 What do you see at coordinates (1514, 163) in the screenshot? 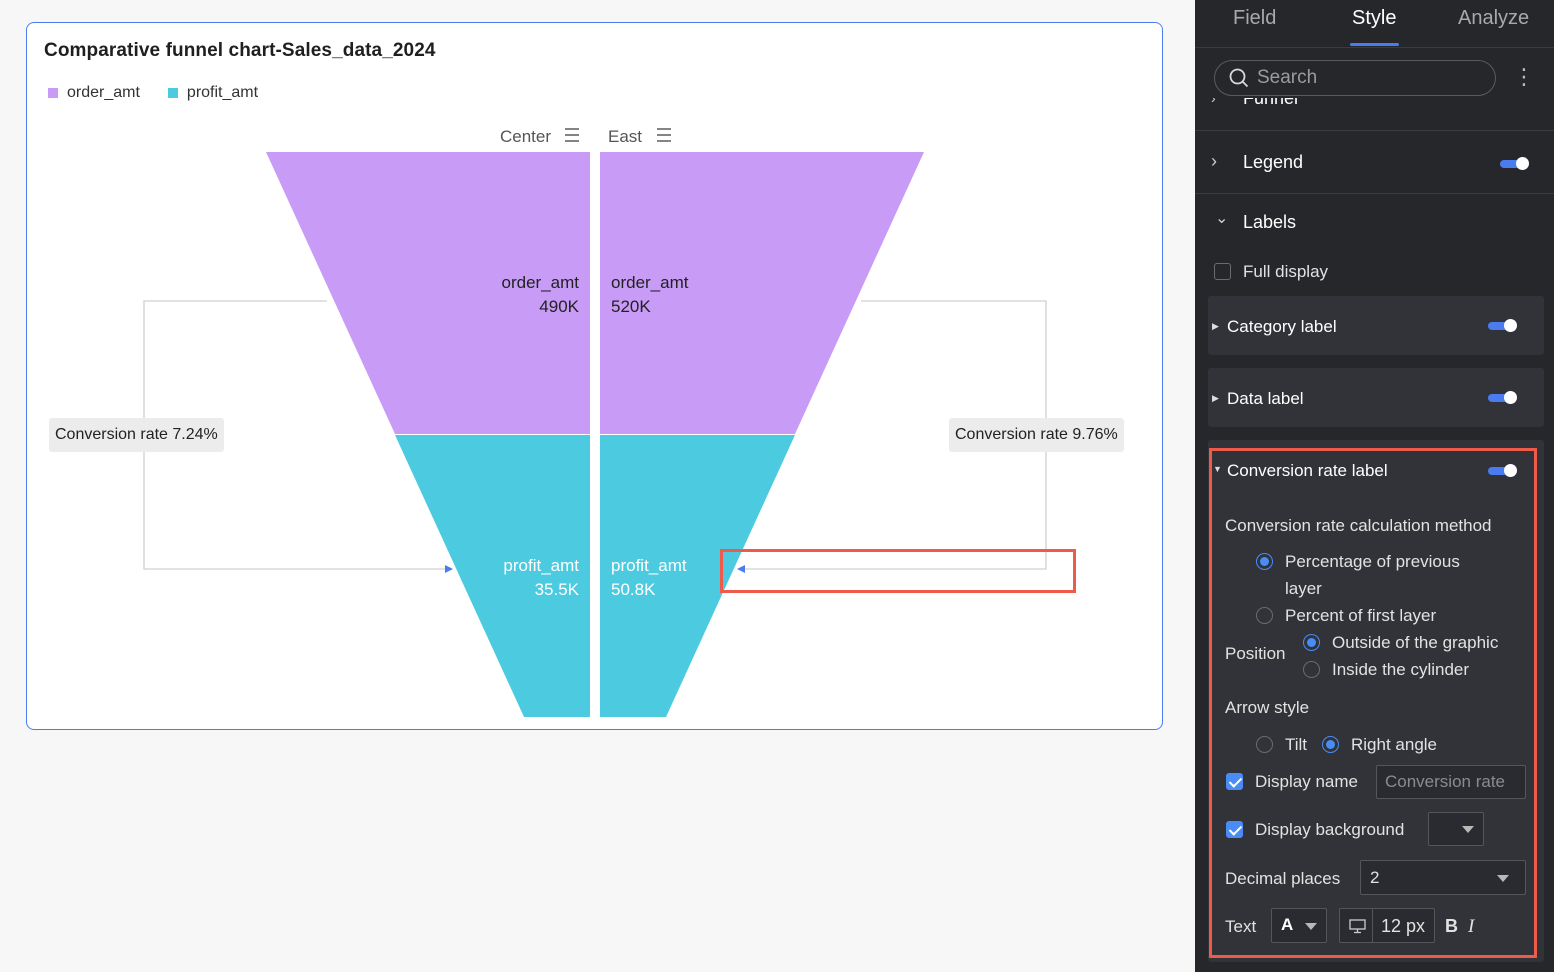
I see `legend-toggle` at bounding box center [1514, 163].